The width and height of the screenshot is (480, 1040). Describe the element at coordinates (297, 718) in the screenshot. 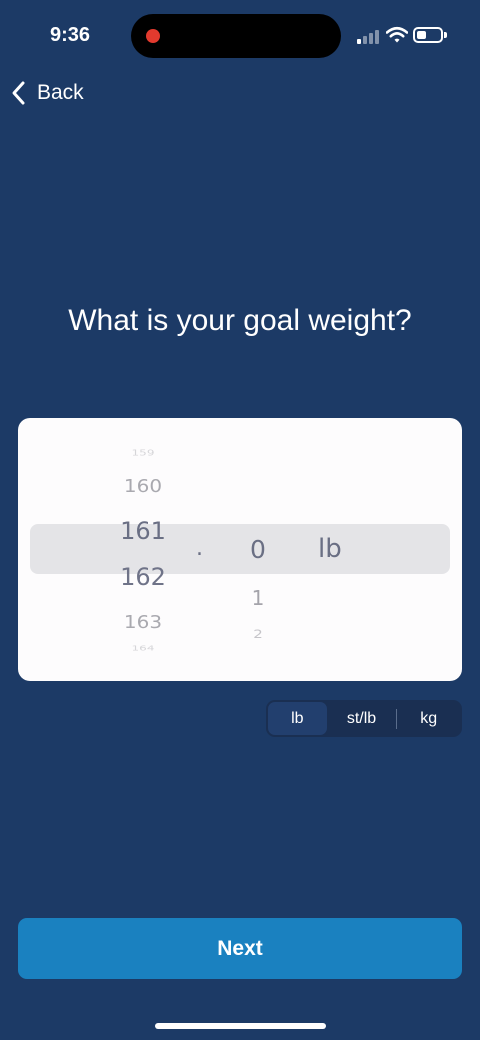

I see `unit-option-lb: lb` at that location.